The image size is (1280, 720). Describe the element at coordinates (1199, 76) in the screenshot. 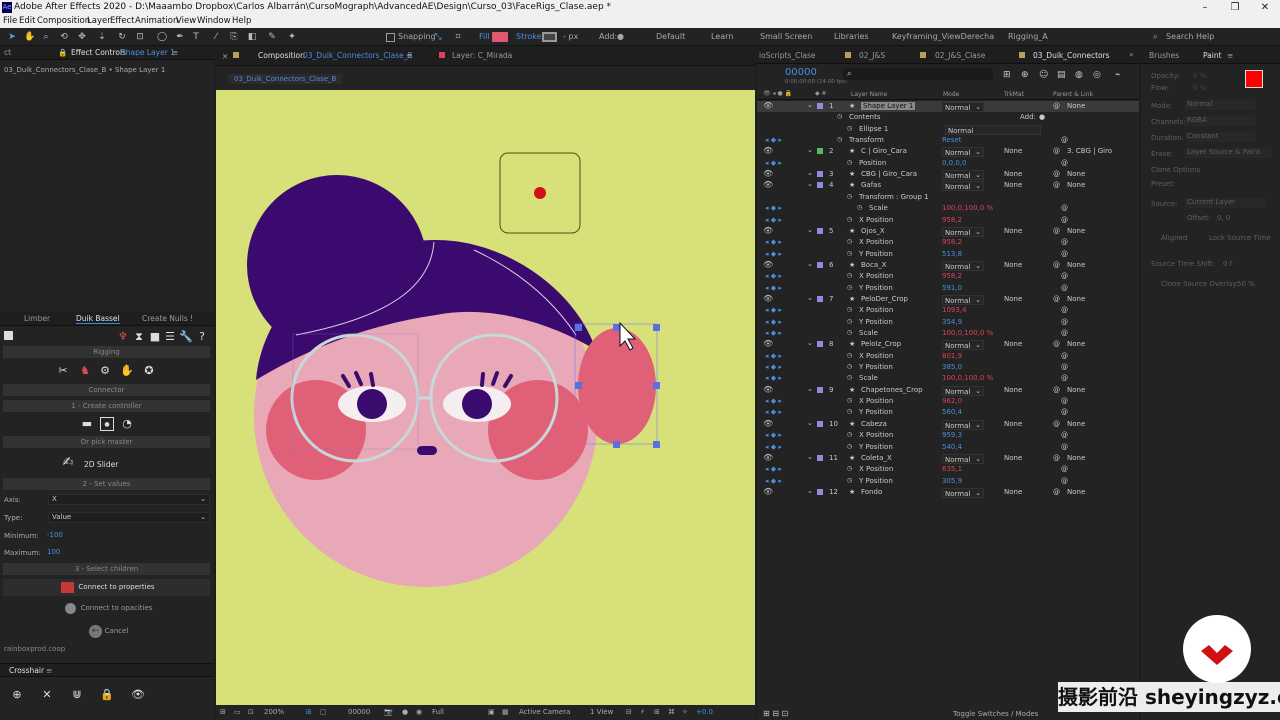

I see `opacity-value: 0 %` at that location.